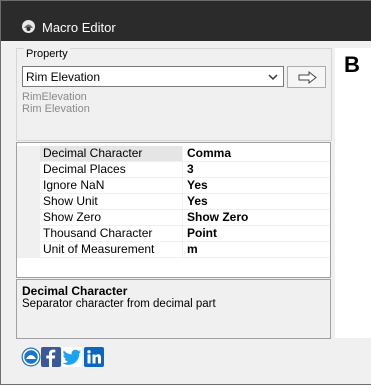 Image resolution: width=371 pixels, height=390 pixels. I want to click on linkedin-icon, so click(94, 357).